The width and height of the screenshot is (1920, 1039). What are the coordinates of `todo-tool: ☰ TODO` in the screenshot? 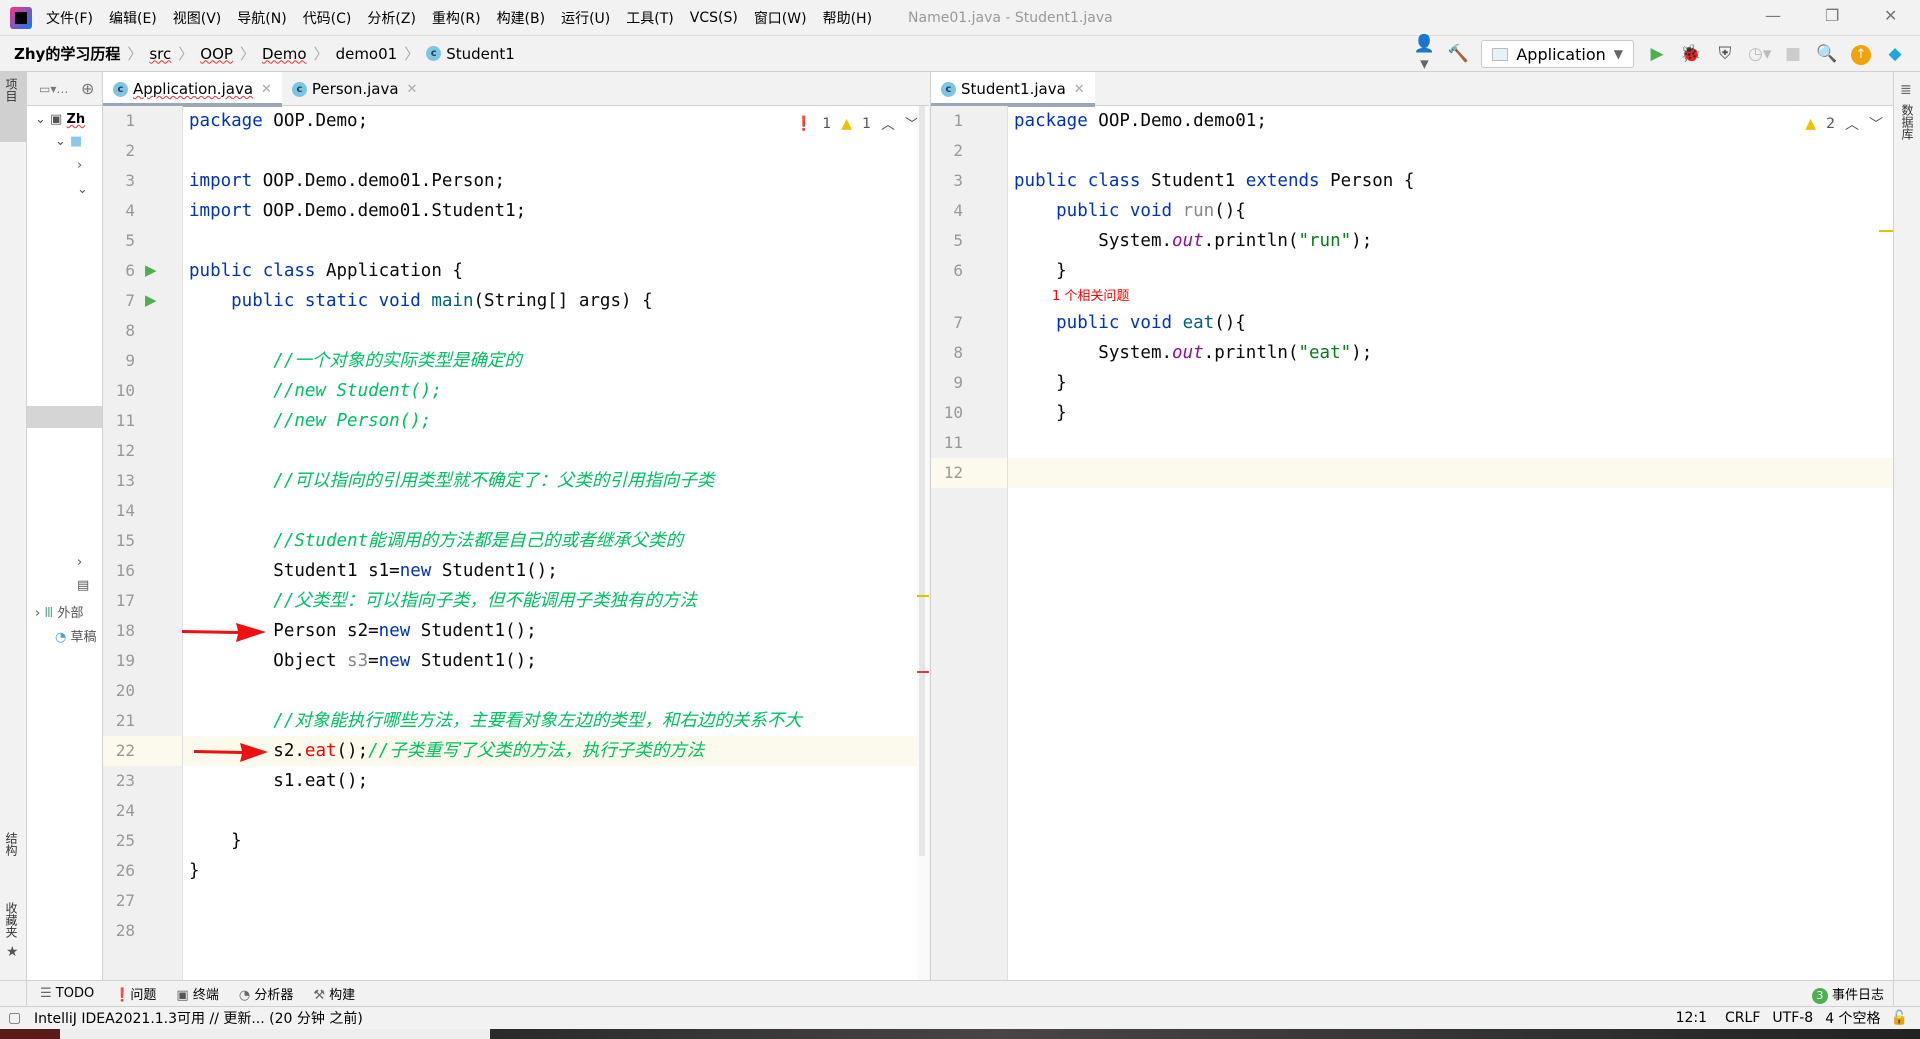 It's located at (67, 993).